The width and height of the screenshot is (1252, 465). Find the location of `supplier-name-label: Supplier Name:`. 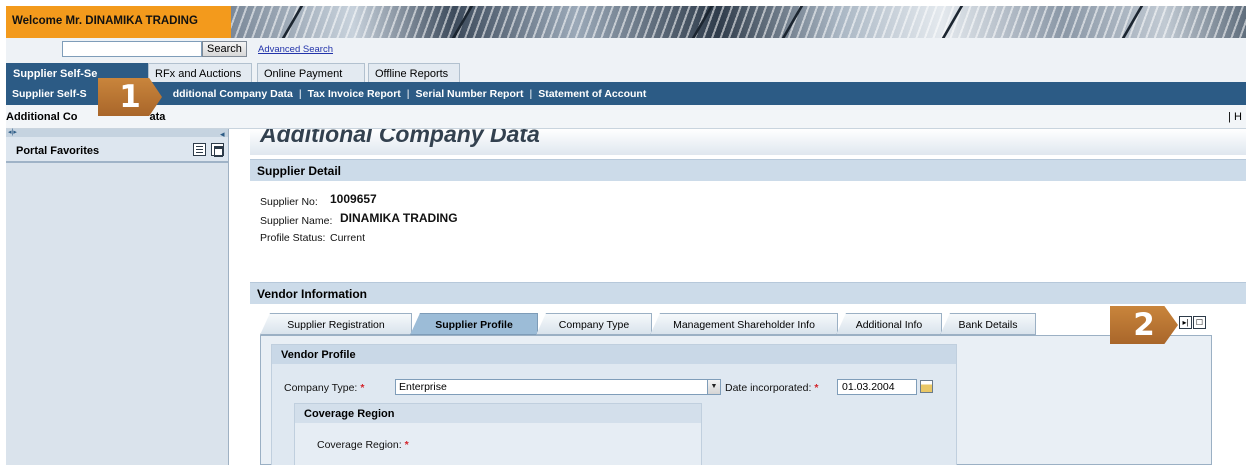

supplier-name-label: Supplier Name: is located at coordinates (296, 221).